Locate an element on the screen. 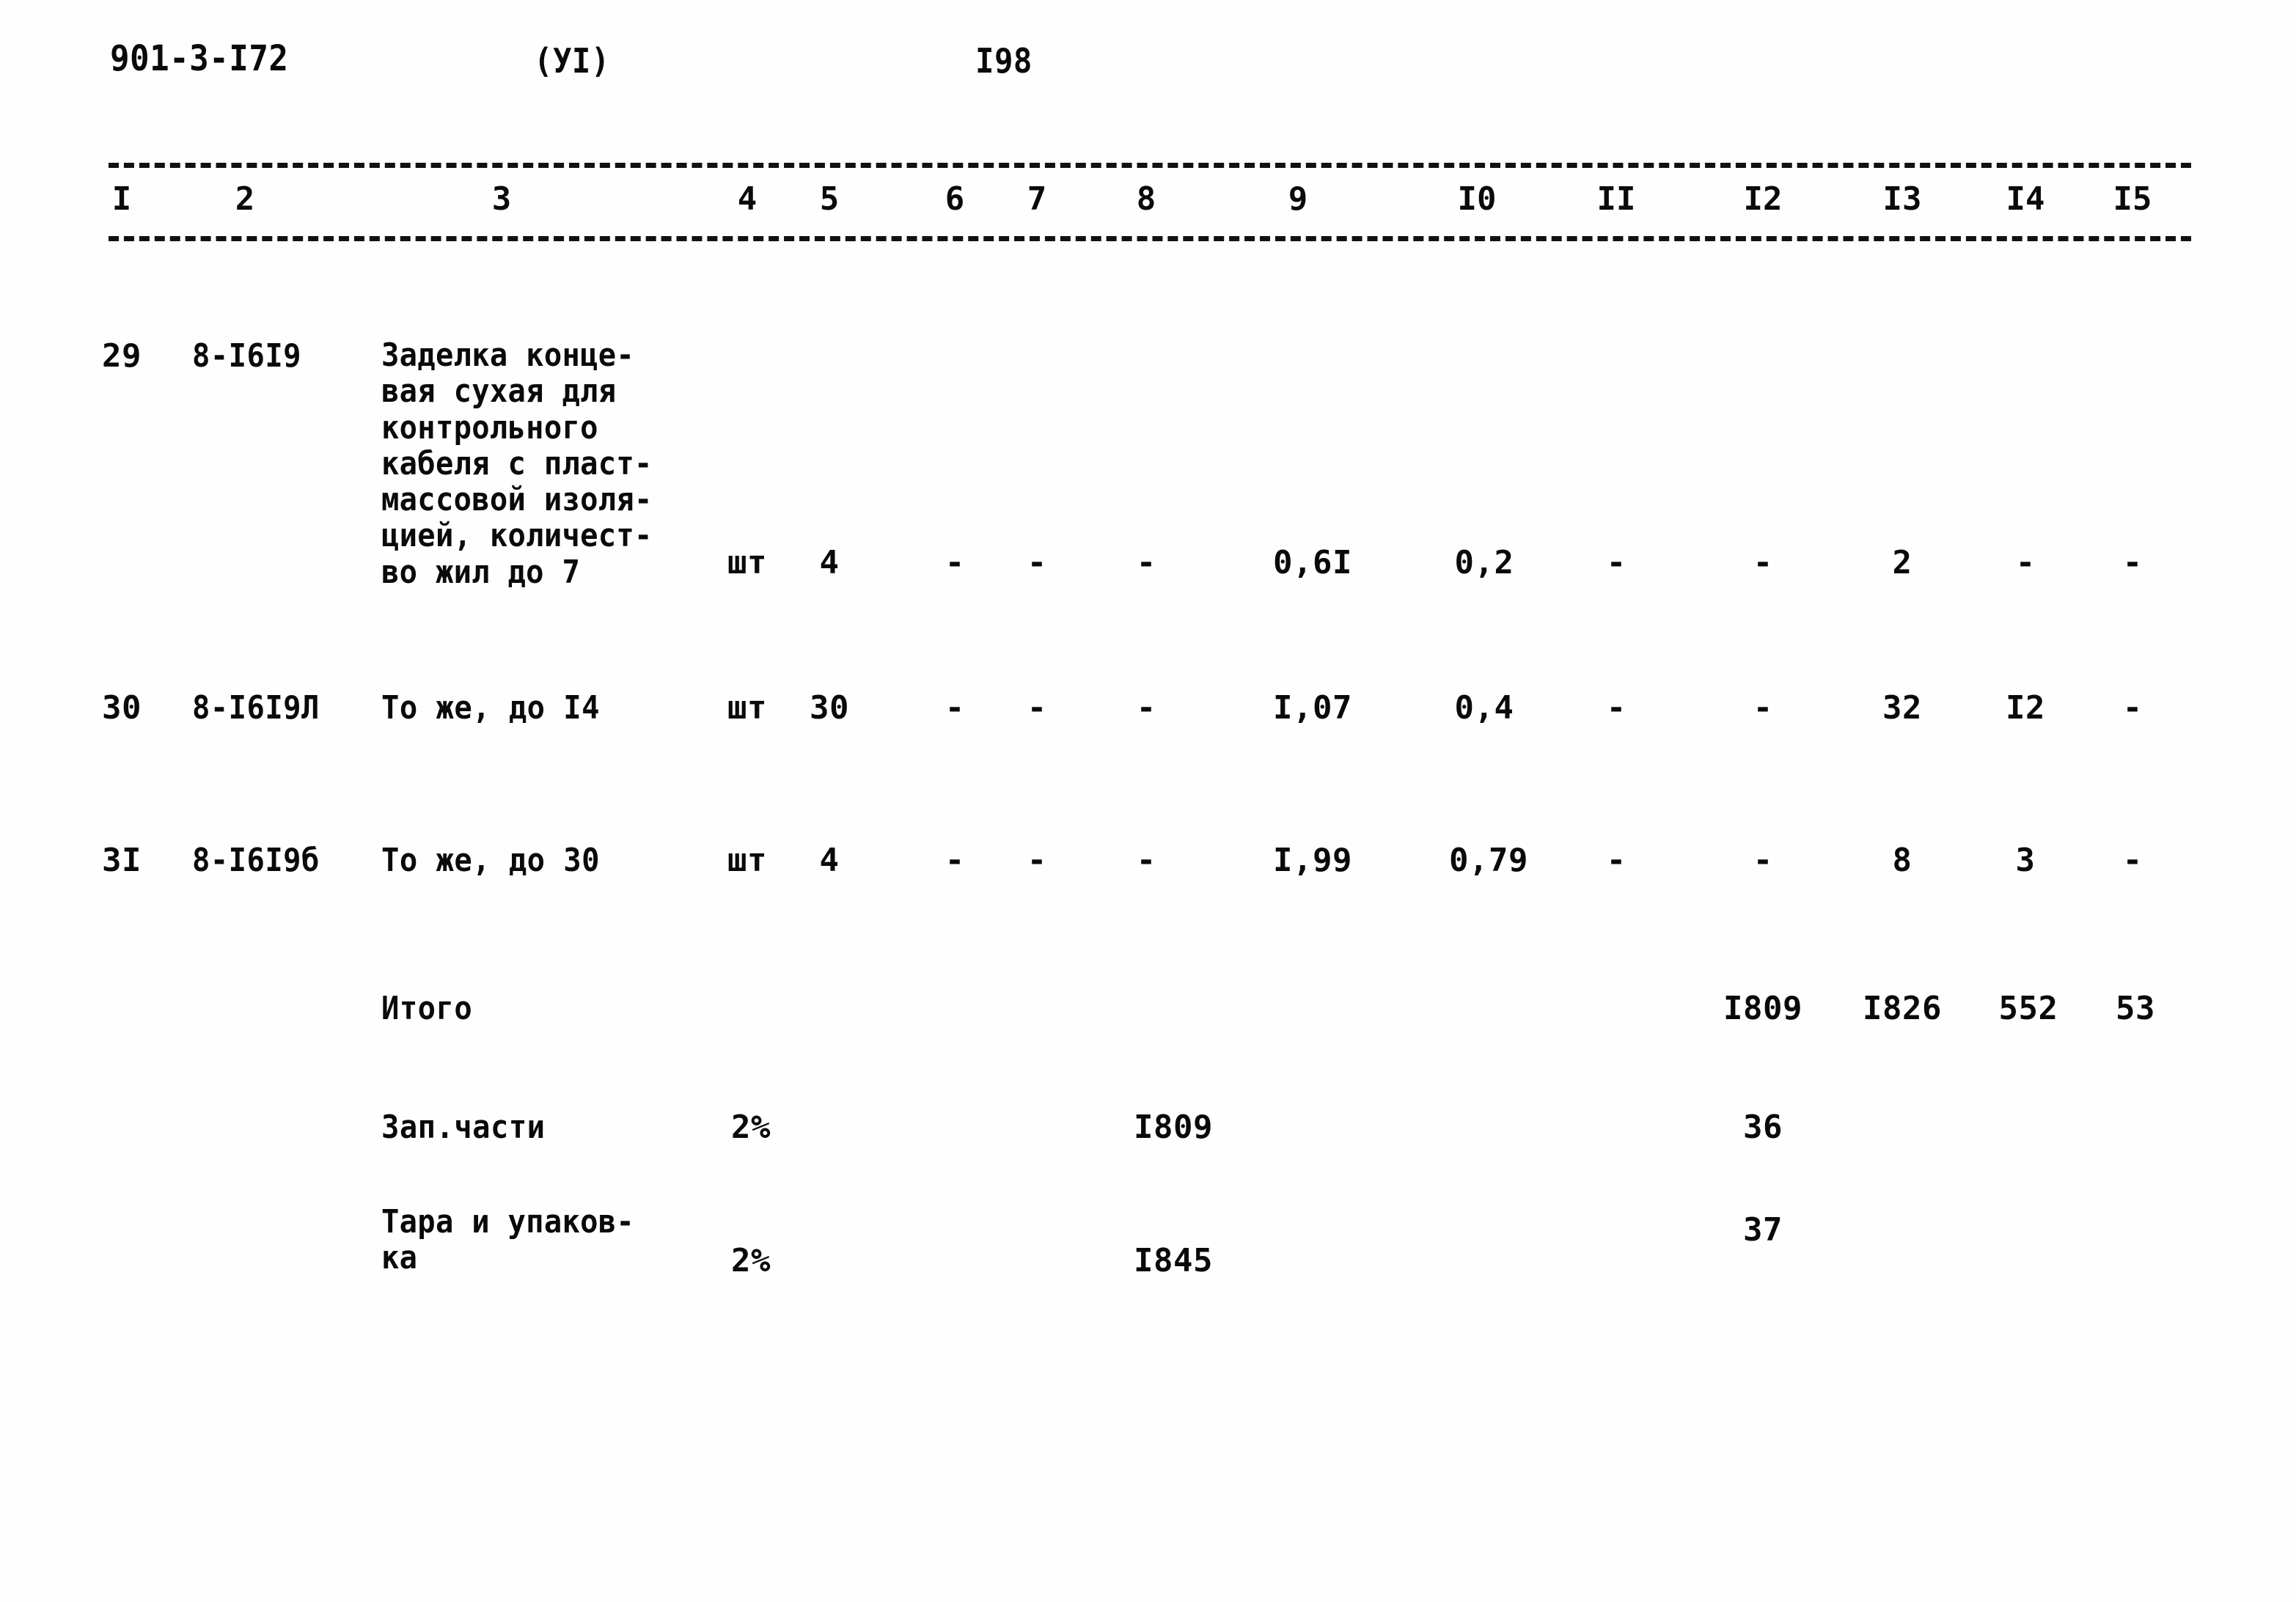 The image size is (2296, 1602). total-row: 552 is located at coordinates (2028, 1008).